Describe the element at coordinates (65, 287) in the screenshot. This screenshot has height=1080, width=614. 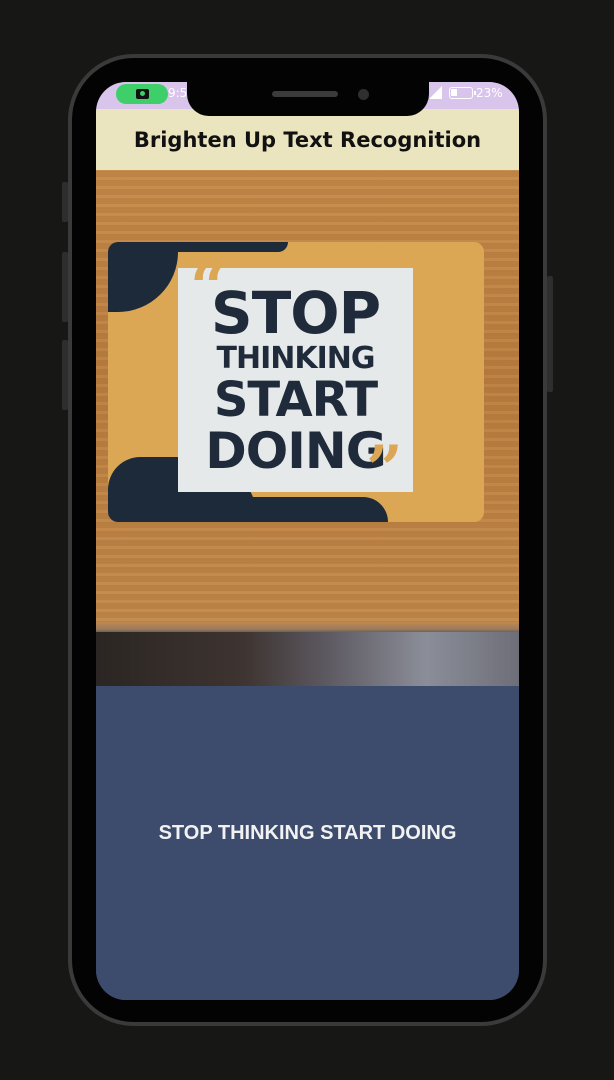
I see `side-button-left-mid` at that location.